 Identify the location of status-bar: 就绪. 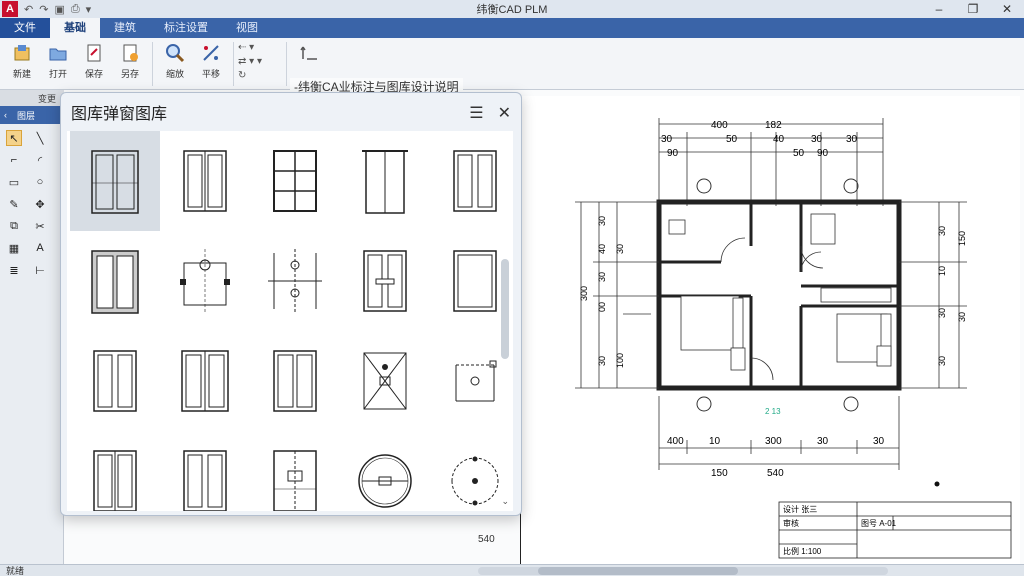
(512, 570).